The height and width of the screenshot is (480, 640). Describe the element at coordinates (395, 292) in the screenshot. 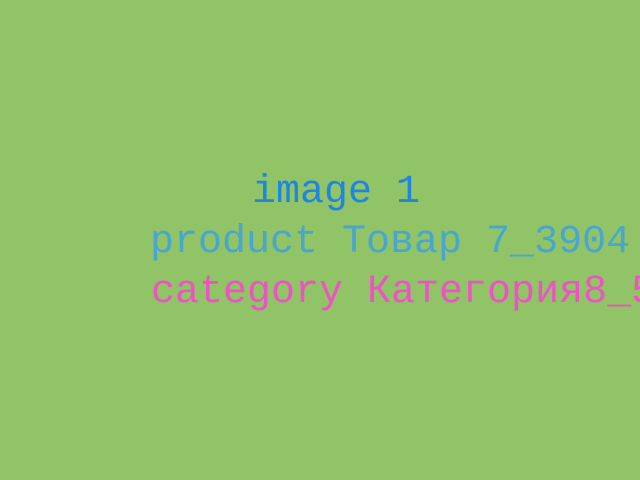

I see `category-label: category Категория8_5` at that location.